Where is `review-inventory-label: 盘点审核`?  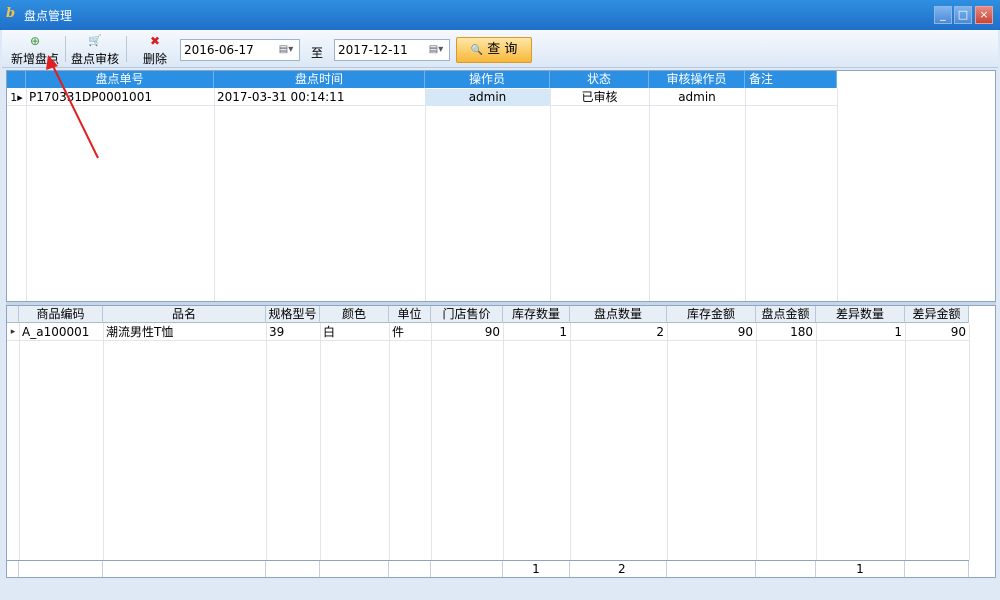 review-inventory-label: 盘点审核 is located at coordinates (94, 59).